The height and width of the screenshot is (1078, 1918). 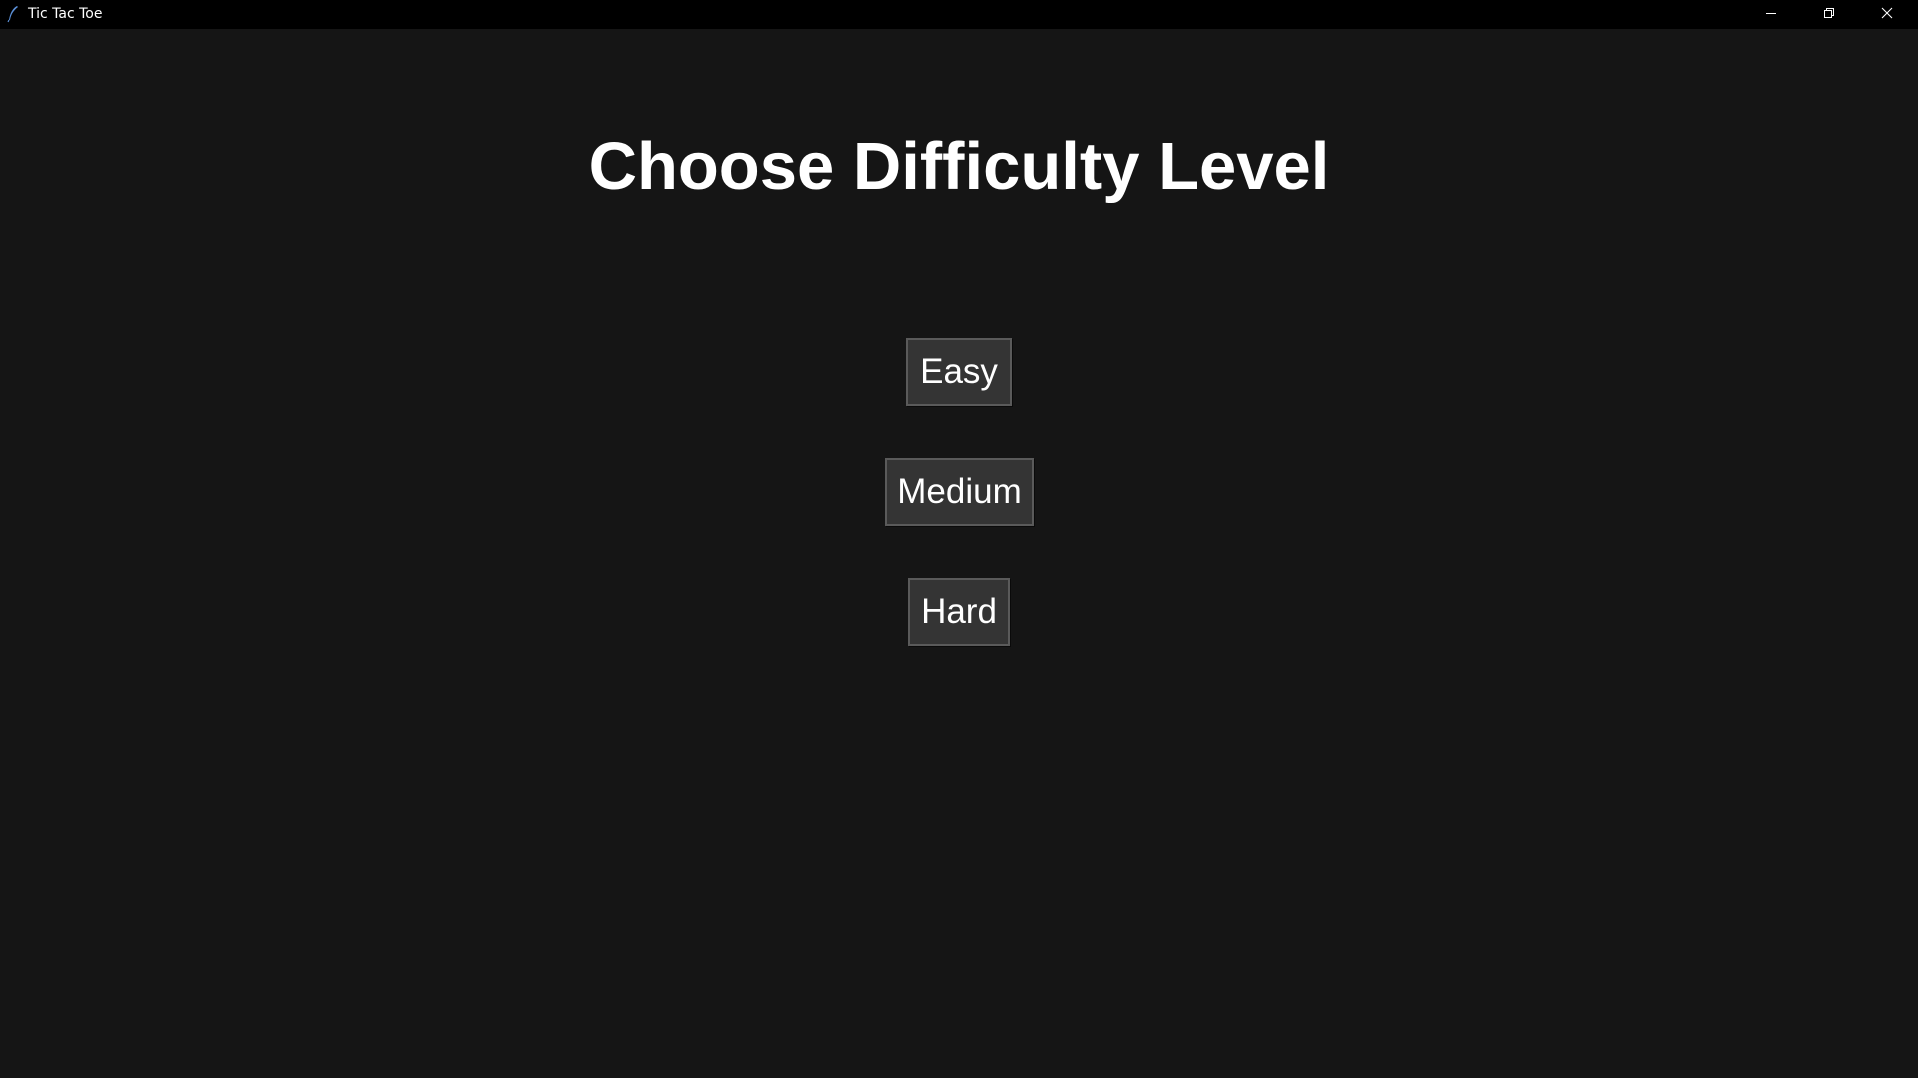 I want to click on restore-icon, so click(x=1829, y=15).